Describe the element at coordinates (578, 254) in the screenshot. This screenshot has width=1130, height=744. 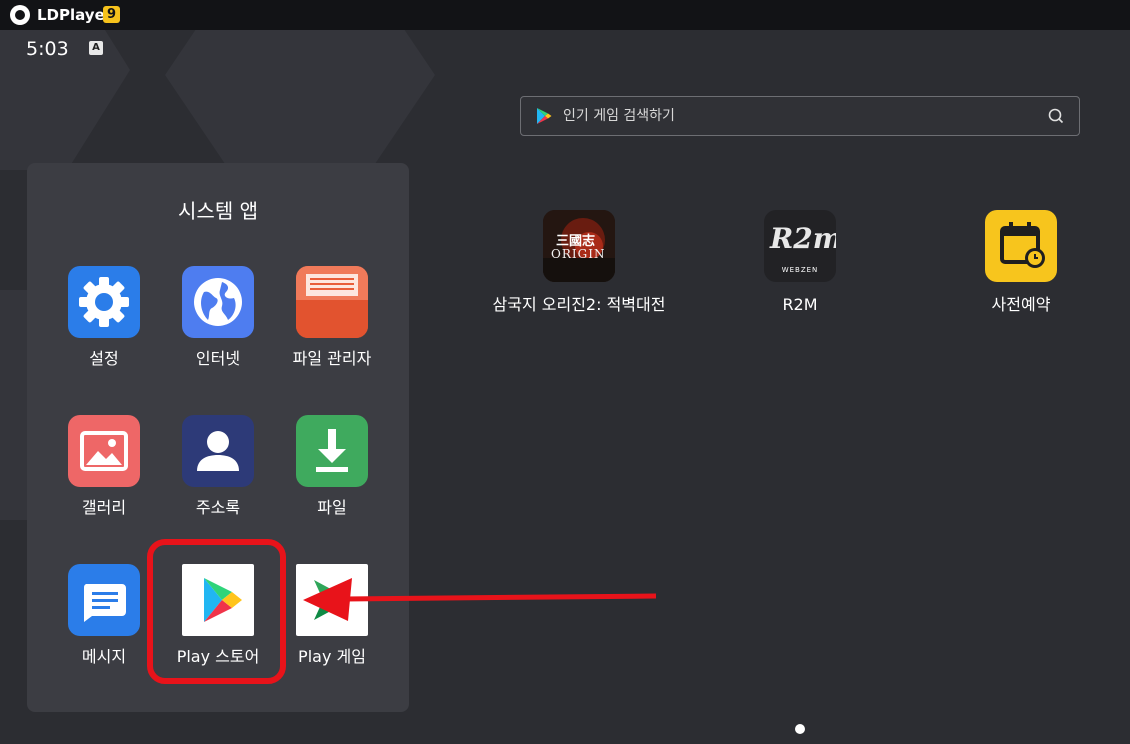
I see `icon-subtitle-text: ORIGIN` at that location.